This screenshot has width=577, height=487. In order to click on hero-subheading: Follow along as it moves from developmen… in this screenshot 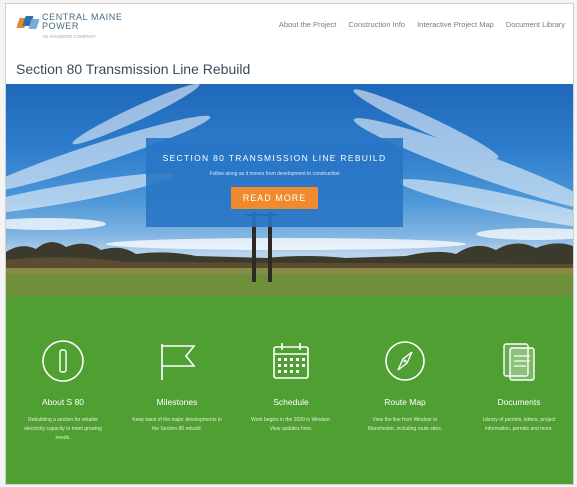, I will do `click(274, 174)`.